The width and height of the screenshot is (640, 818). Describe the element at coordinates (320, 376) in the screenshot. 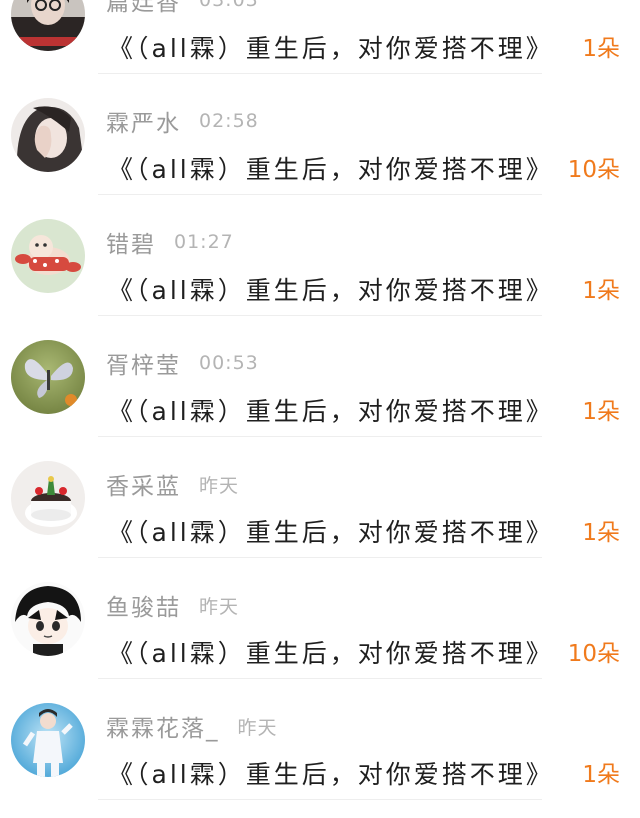

I see `list-item: 胥梓莹 00:53 《（all霖）重生后，对你爱搭不理》 1朵` at that location.